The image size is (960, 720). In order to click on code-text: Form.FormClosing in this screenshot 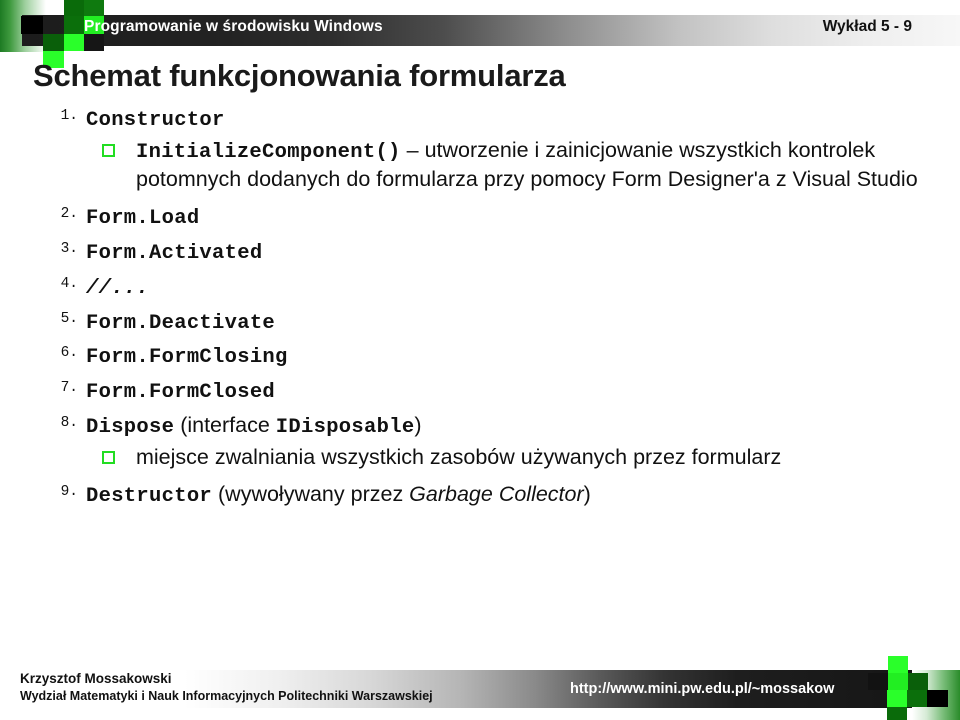, I will do `click(187, 358)`.